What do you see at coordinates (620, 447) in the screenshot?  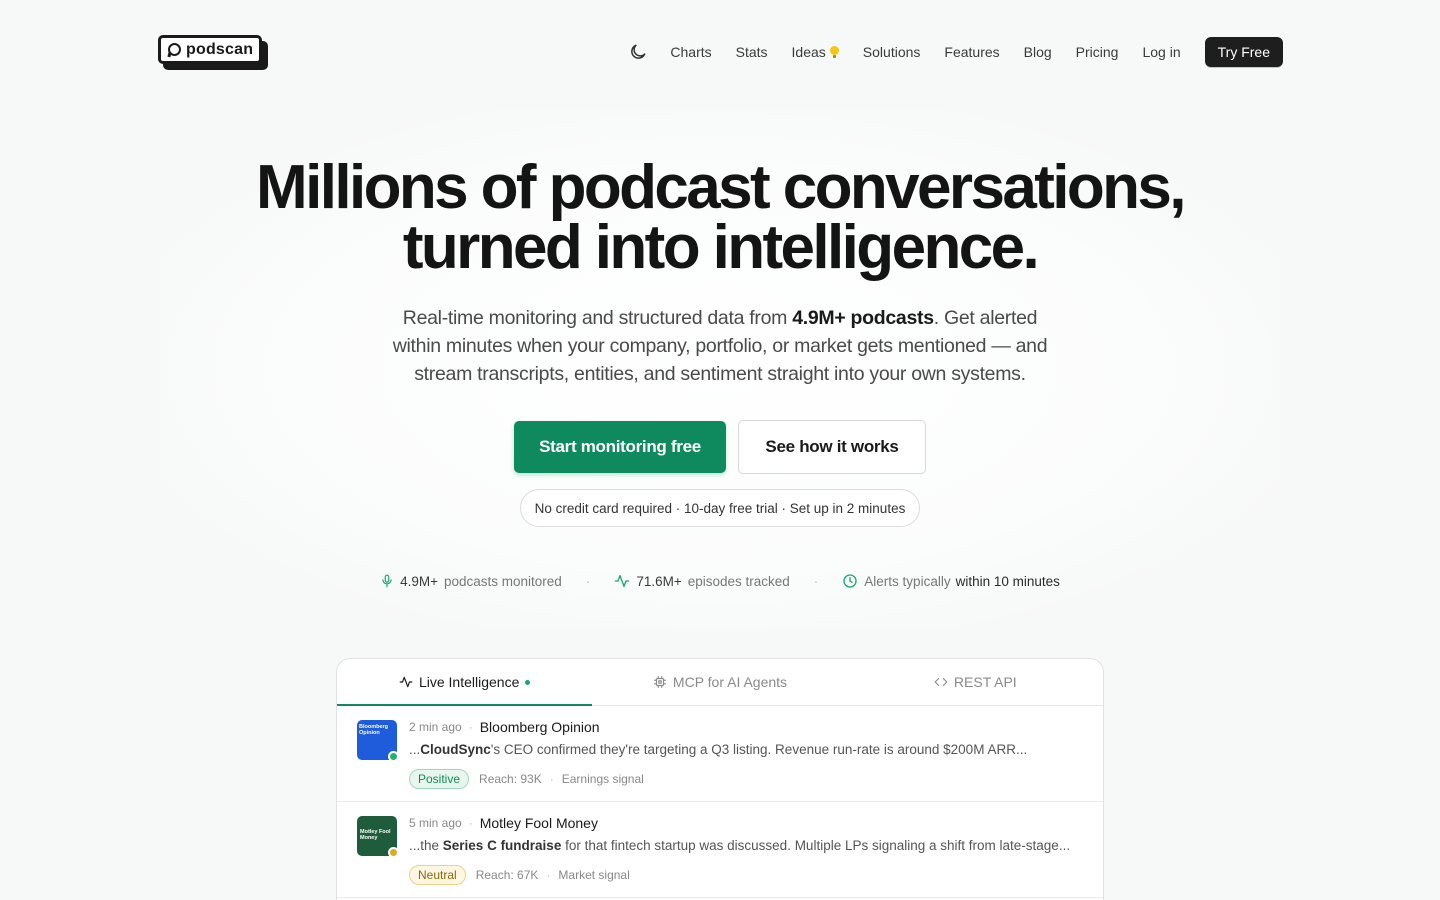 I see `start-monitoring-button: Start monitoring free` at bounding box center [620, 447].